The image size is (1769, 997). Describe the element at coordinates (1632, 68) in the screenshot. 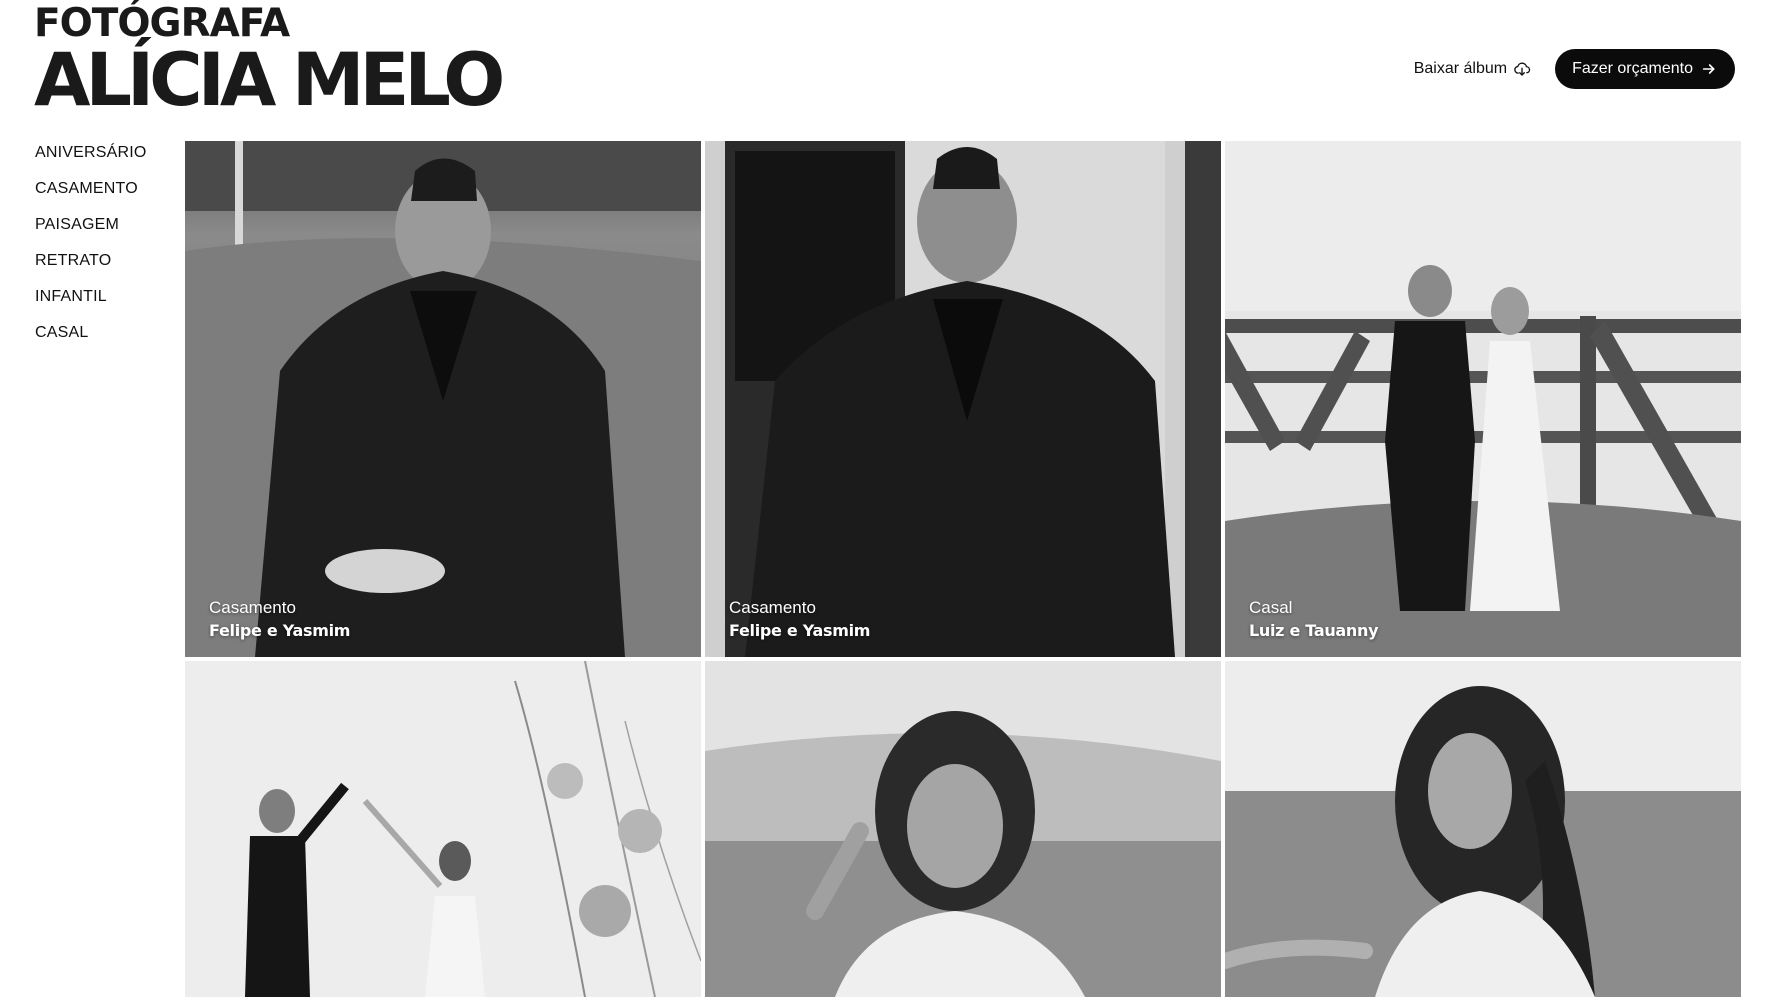

I see `request-quote-label: Fazer orçamento` at that location.